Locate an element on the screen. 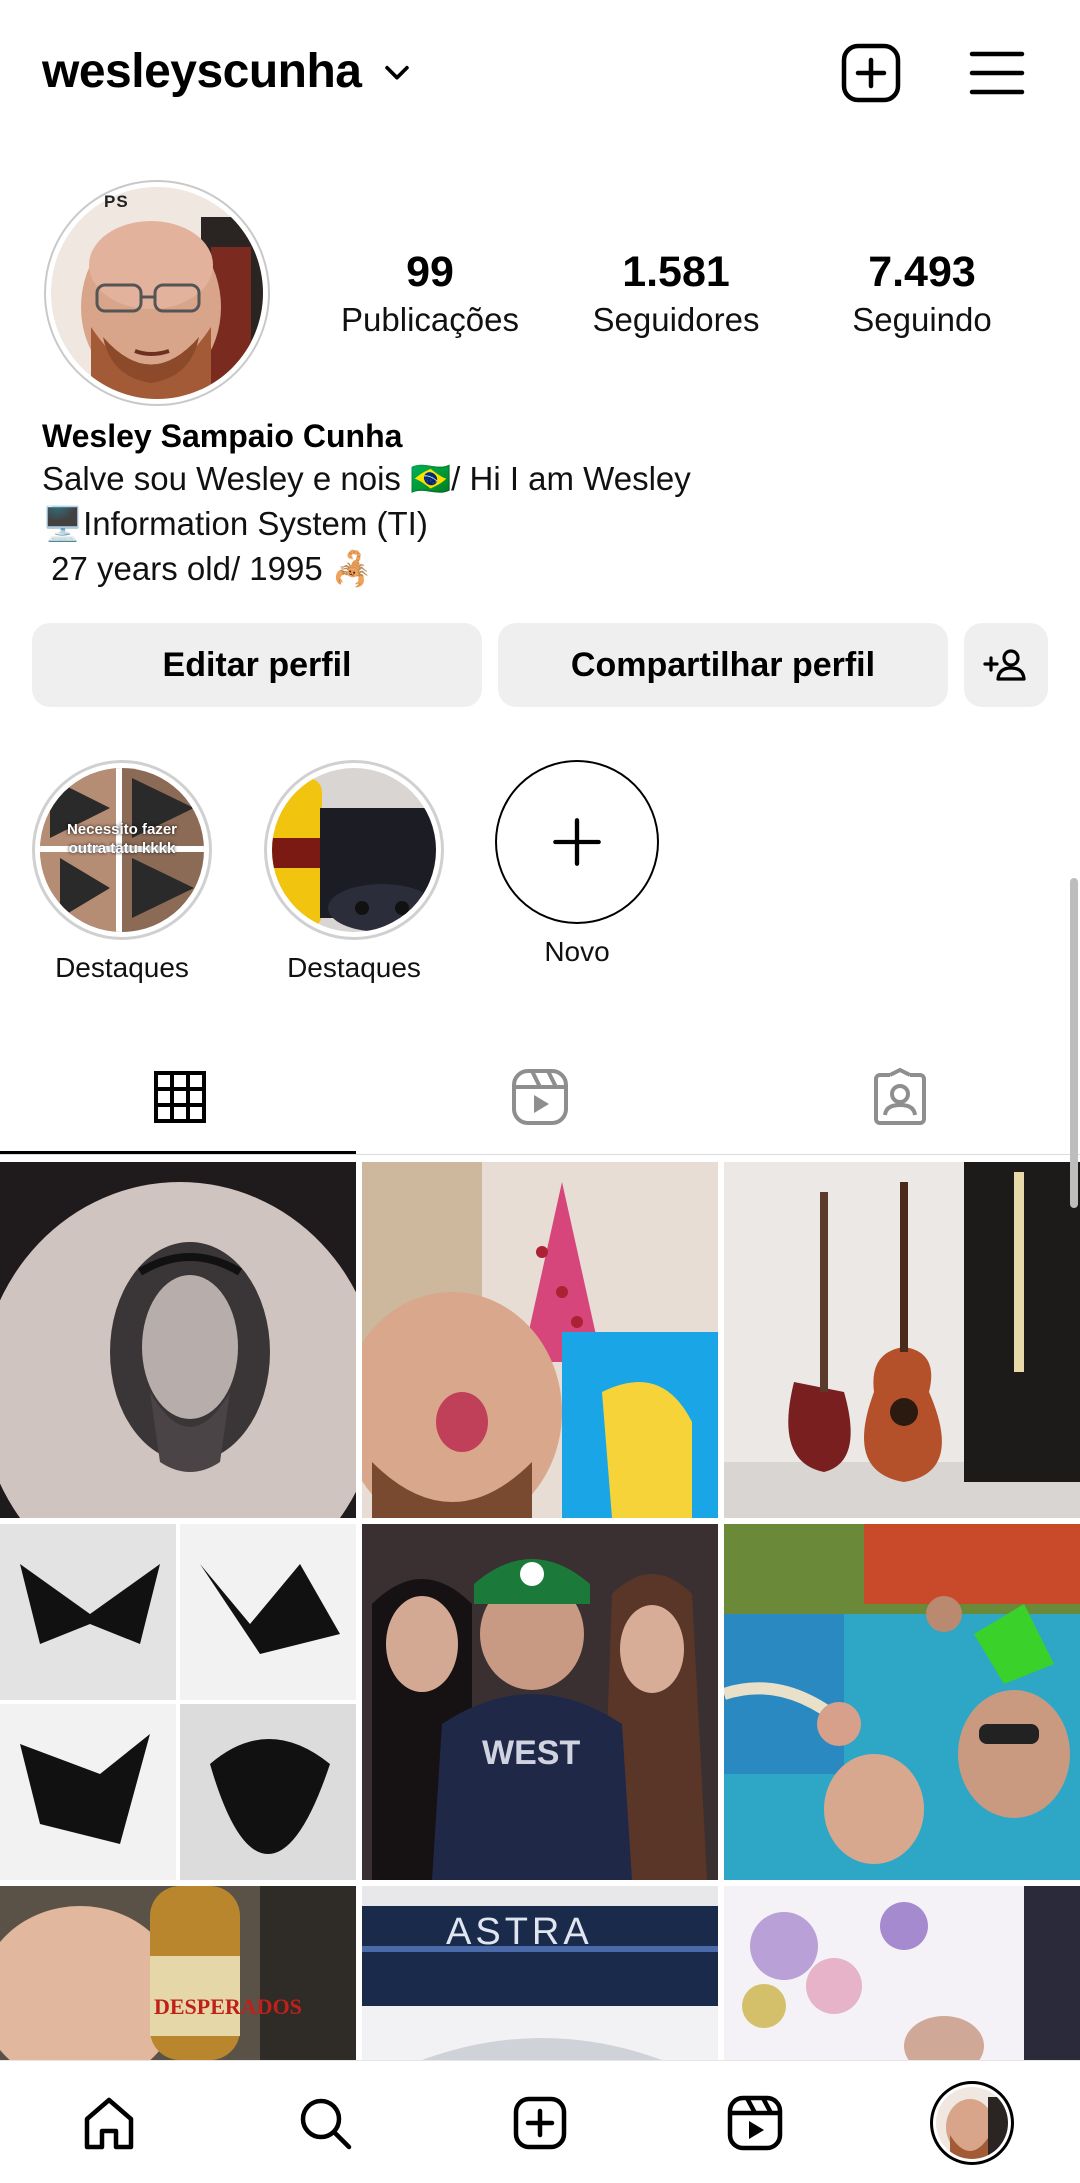 The height and width of the screenshot is (2183, 1080). profile-username-switcher: wesleyscunha is located at coordinates (228, 71).